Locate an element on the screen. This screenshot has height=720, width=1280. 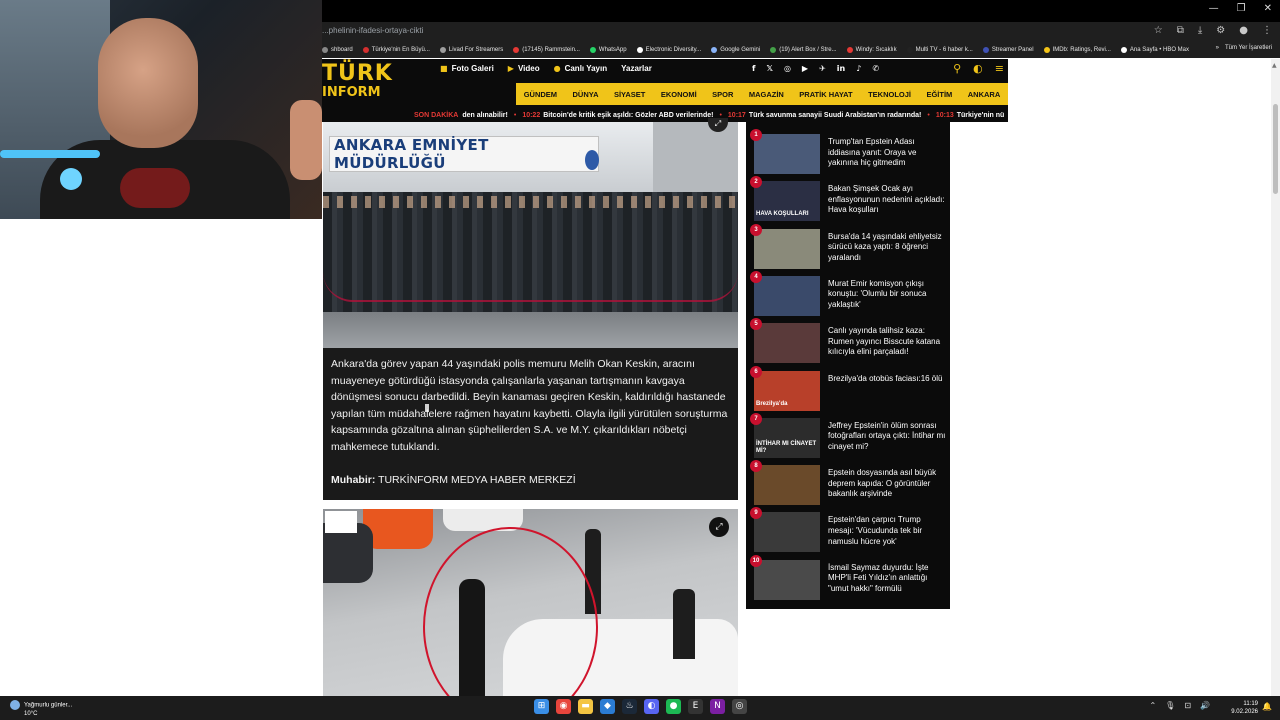
weather-widget: Yağmurlu günler... 10°C is located at coordinates (41, 709).